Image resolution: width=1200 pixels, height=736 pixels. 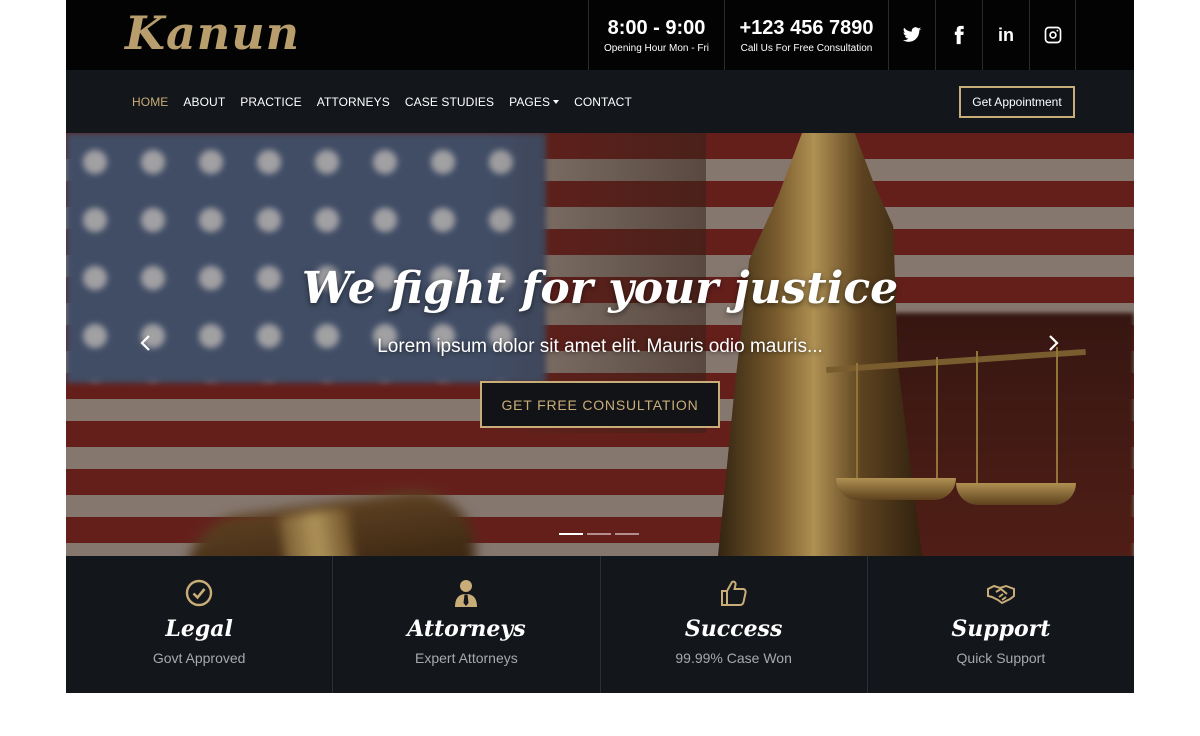 I want to click on nav-item-pages-label: PAGES, so click(x=530, y=101).